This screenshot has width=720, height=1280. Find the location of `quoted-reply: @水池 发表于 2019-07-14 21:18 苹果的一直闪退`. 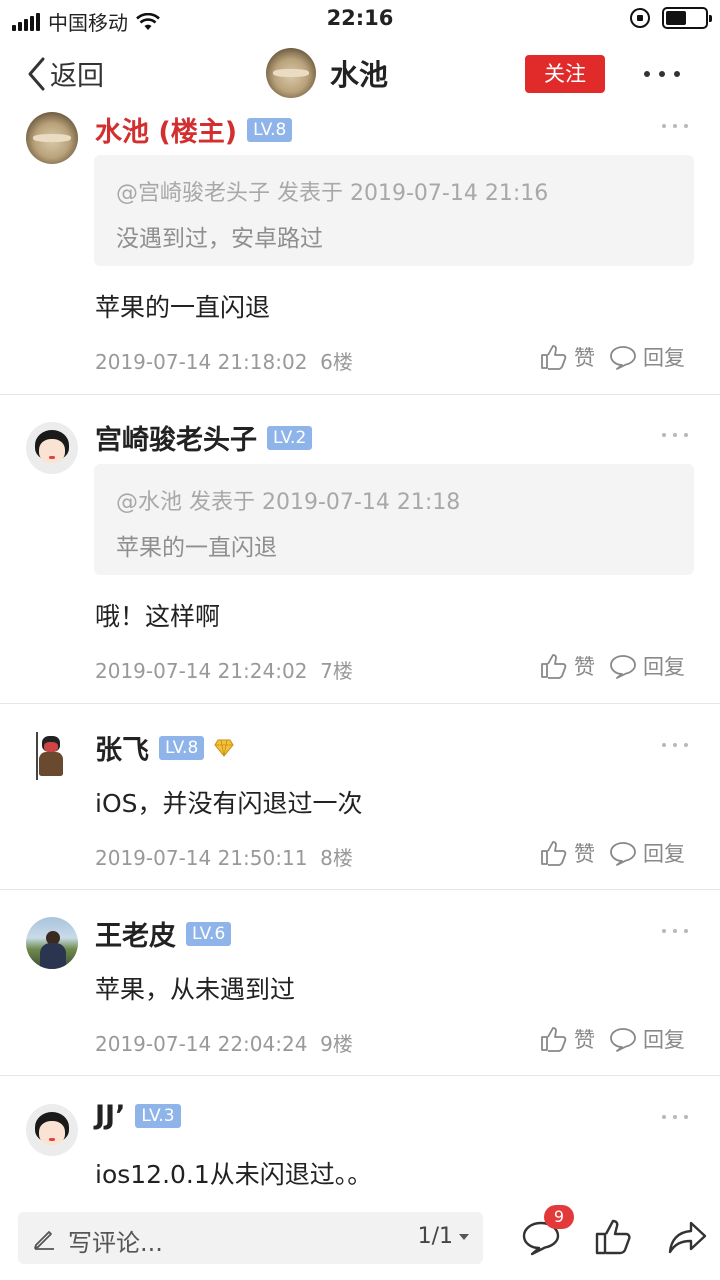

quoted-reply: @水池 发表于 2019-07-14 21:18 苹果的一直闪退 is located at coordinates (394, 519).